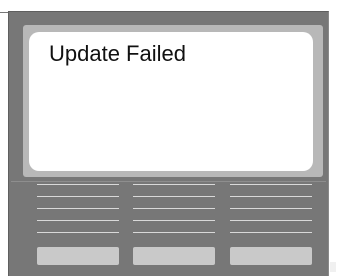 This screenshot has width=338, height=276. What do you see at coordinates (4, 12) in the screenshot?
I see `corner-tick` at bounding box center [4, 12].